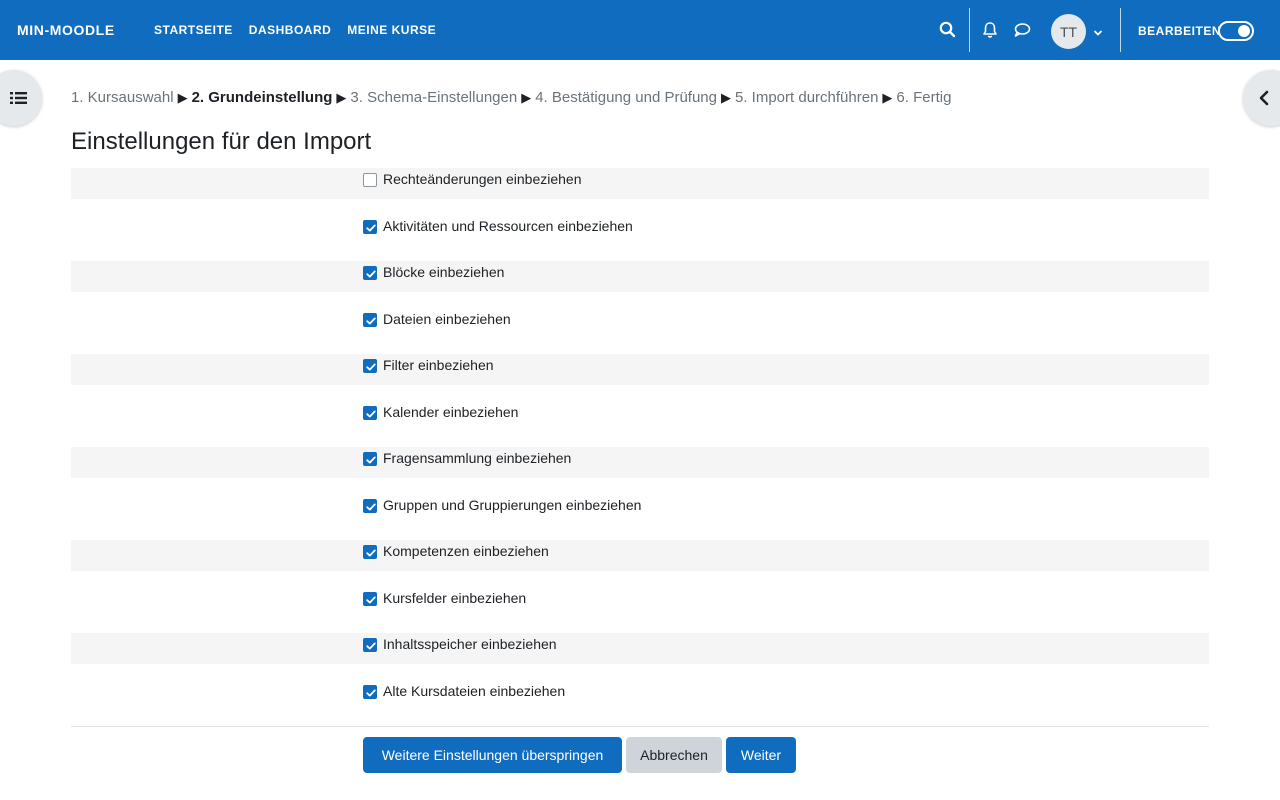 This screenshot has width=1280, height=800. What do you see at coordinates (508, 226) in the screenshot?
I see `setting-label: Aktivitäten und Ressourcen einbeziehen` at bounding box center [508, 226].